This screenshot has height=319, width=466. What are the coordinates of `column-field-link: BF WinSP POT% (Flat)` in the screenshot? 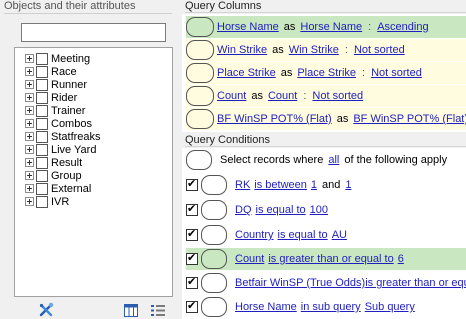 It's located at (274, 119).